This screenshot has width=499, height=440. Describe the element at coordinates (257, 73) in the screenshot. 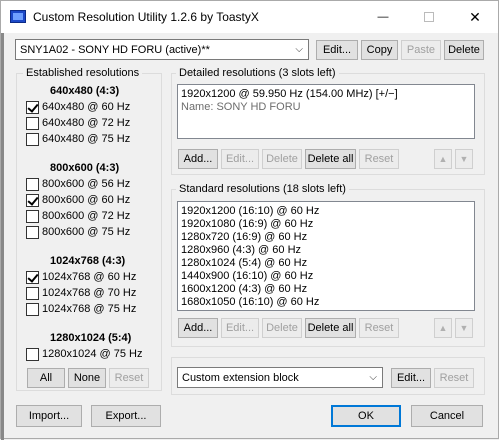

I see `detailed-resolutions-label: Detailed resolutions (3 slots left)` at that location.